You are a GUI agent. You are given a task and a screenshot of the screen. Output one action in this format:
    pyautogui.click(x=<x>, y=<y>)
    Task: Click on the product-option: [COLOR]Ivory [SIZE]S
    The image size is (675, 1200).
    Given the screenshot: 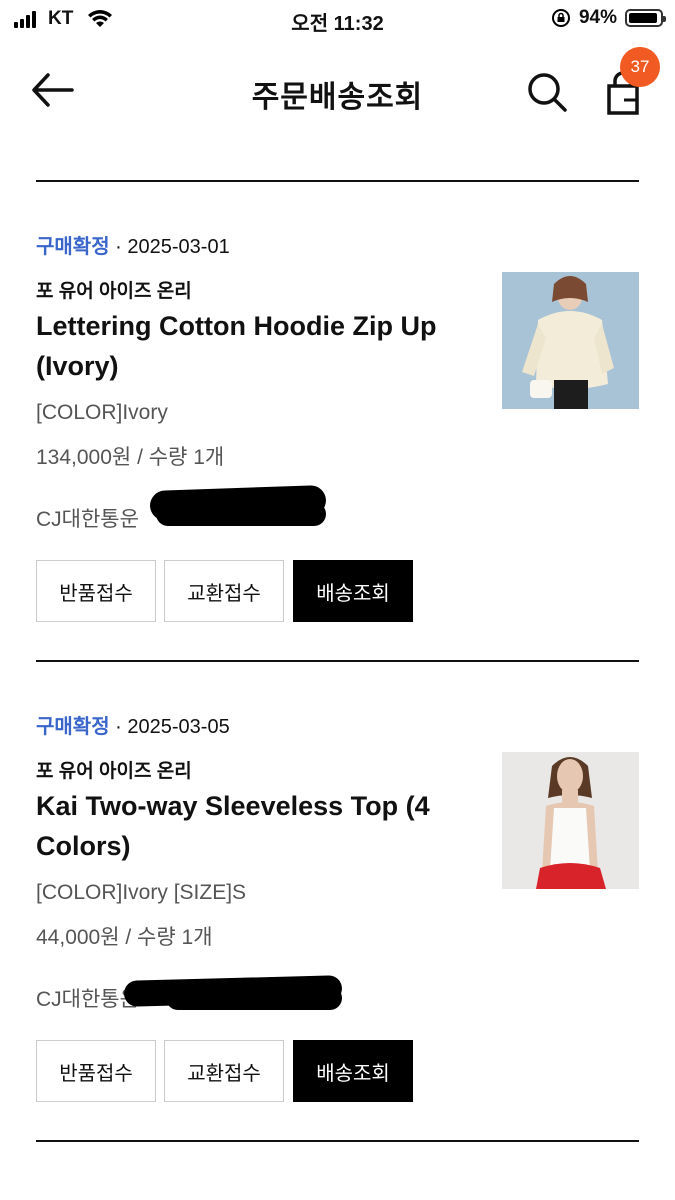 What is the action you would take?
    pyautogui.click(x=141, y=892)
    